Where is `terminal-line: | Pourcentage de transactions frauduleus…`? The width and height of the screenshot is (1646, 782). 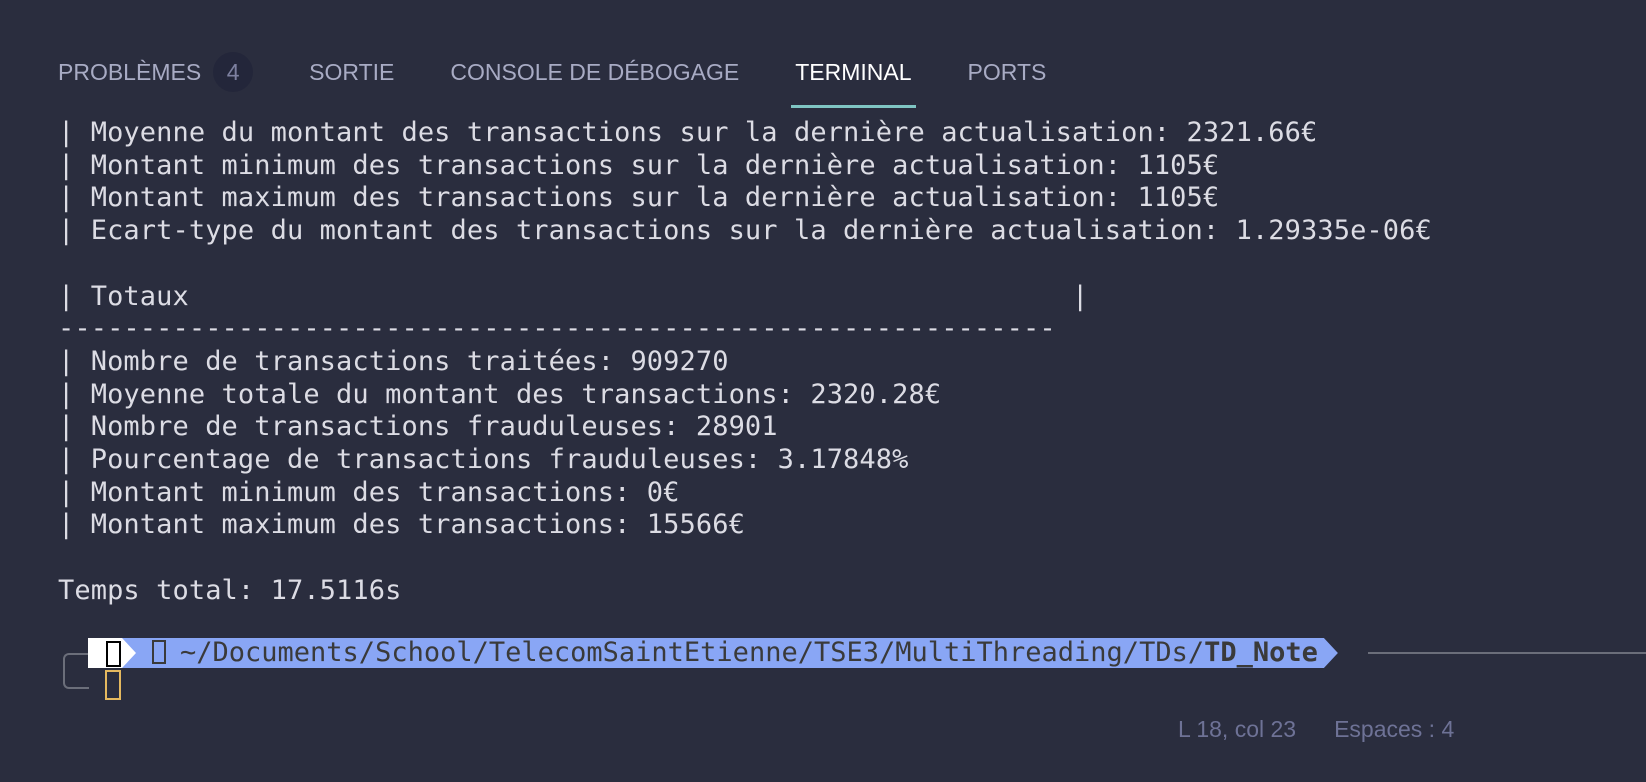 terminal-line: | Pourcentage de transactions frauduleus… is located at coordinates (483, 460).